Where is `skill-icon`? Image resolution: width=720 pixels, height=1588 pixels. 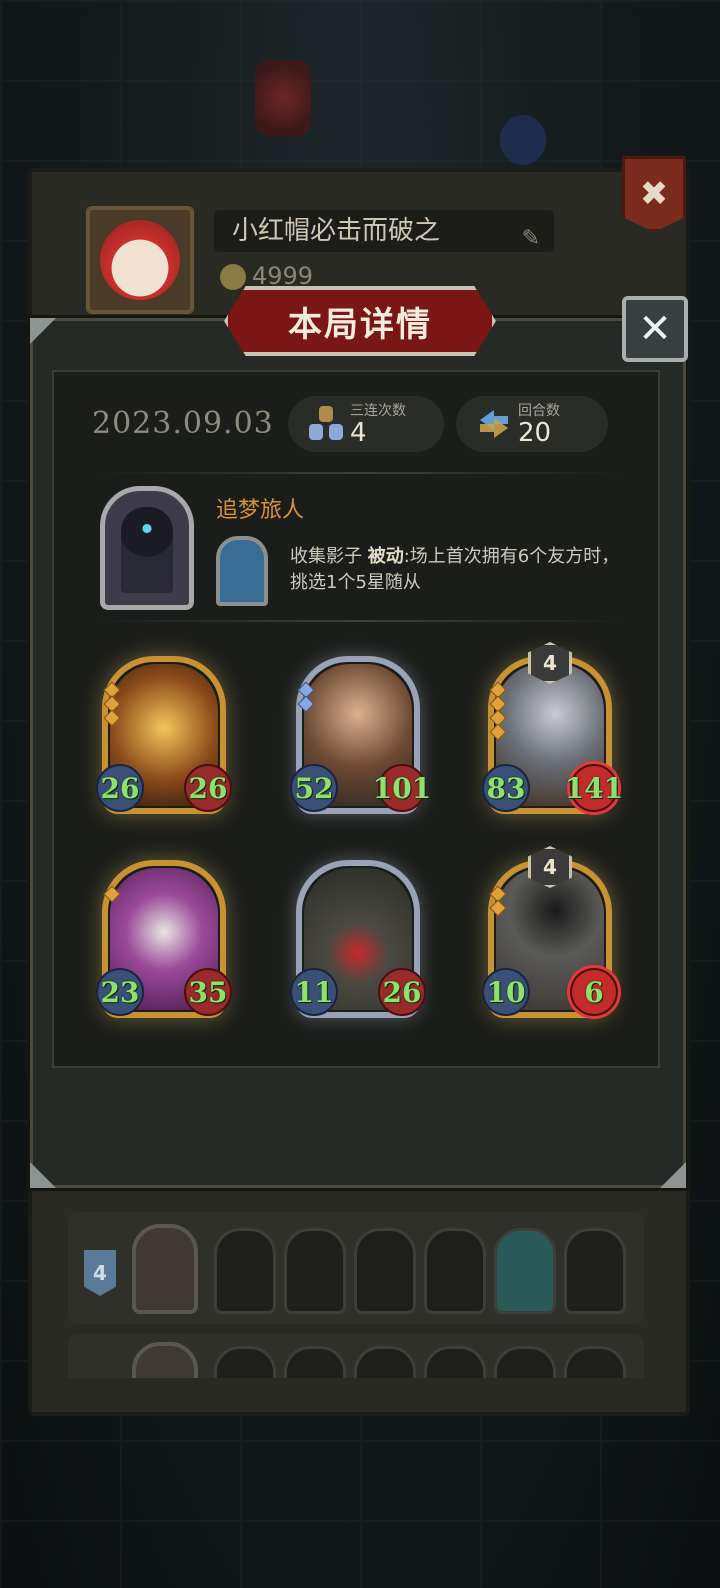
skill-icon is located at coordinates (242, 571).